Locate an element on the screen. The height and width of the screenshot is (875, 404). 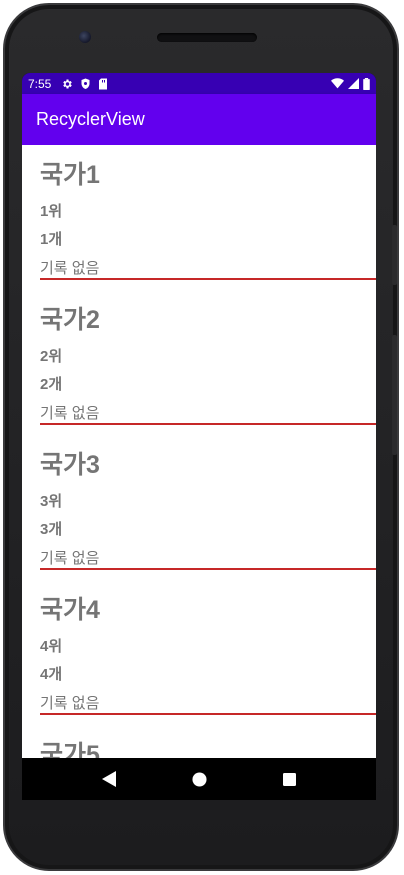
list-item: 국가2 2위 2개 기록 없음 is located at coordinates (208, 362).